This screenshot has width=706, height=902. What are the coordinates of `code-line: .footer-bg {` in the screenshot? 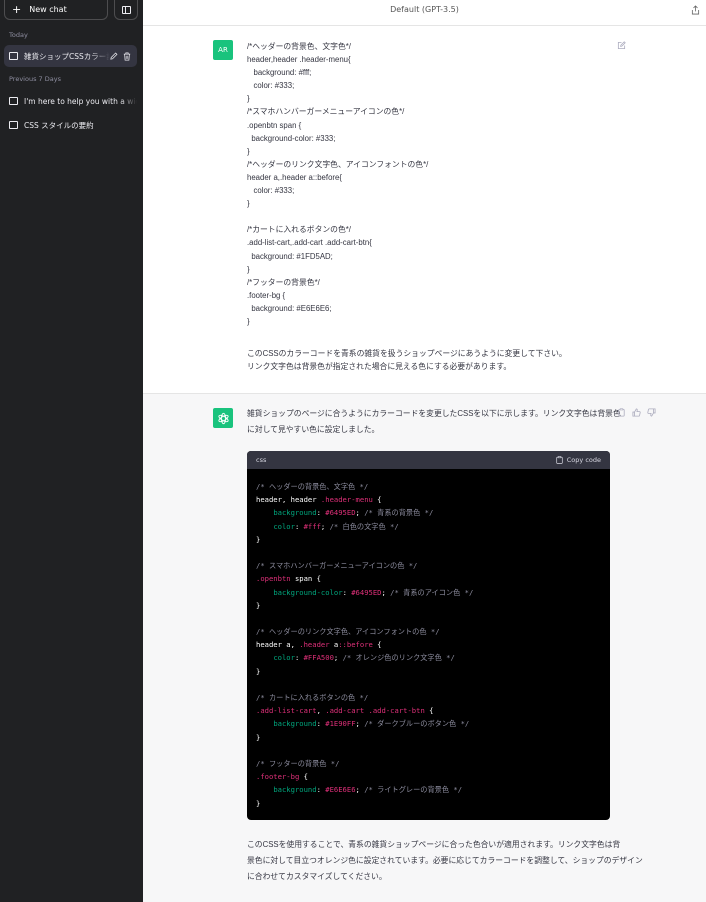 It's located at (428, 776).